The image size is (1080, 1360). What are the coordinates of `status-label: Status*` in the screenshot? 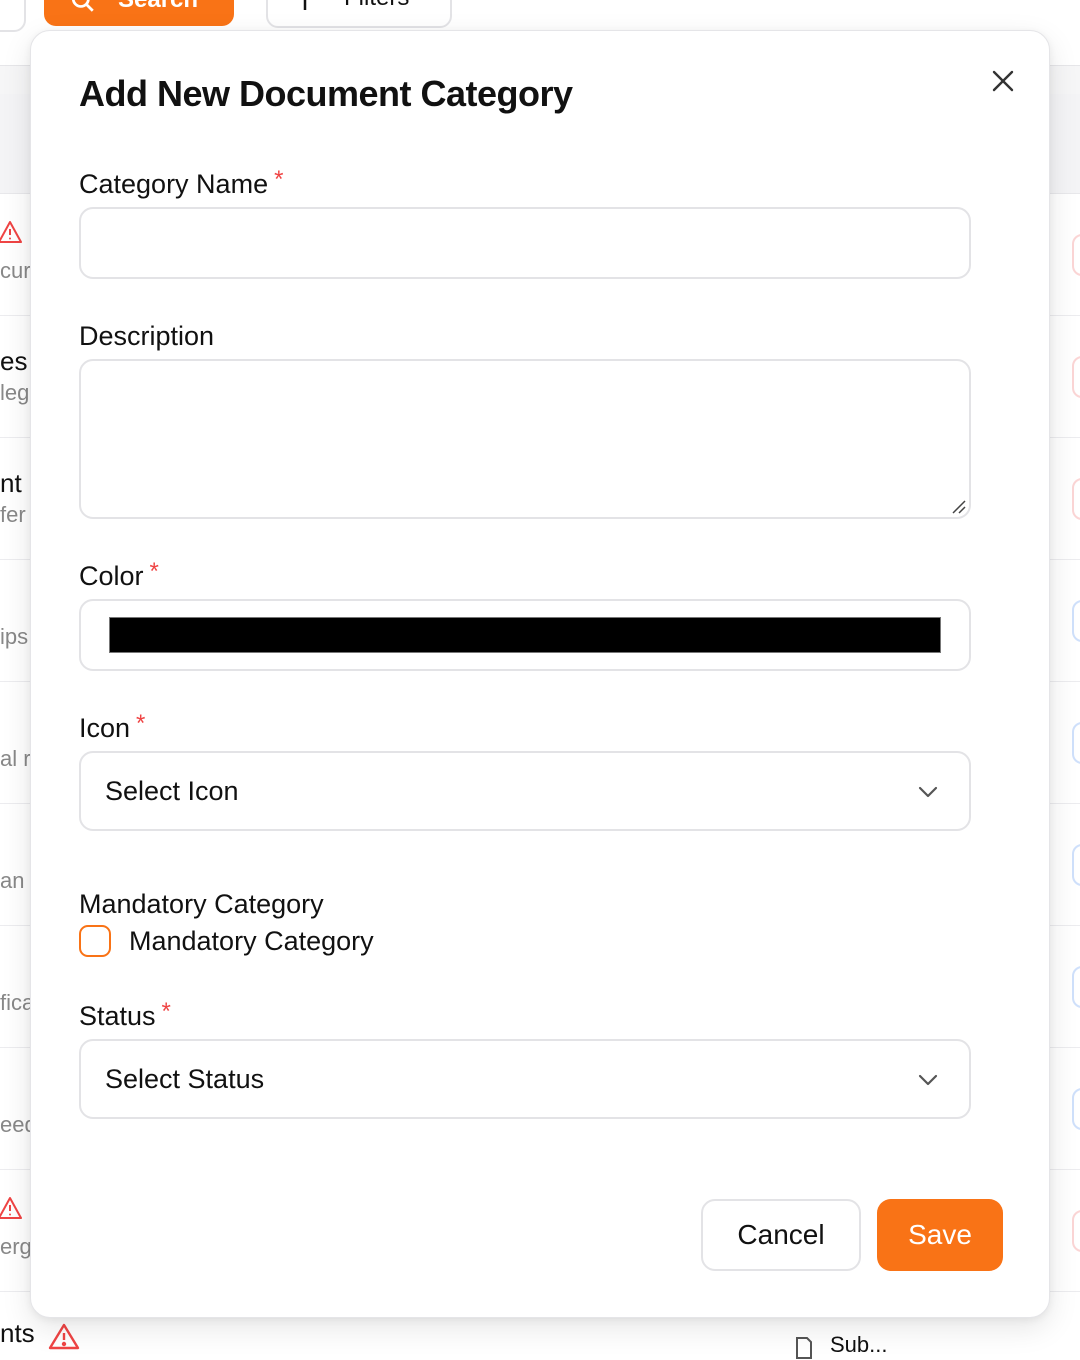 It's located at (125, 1016).